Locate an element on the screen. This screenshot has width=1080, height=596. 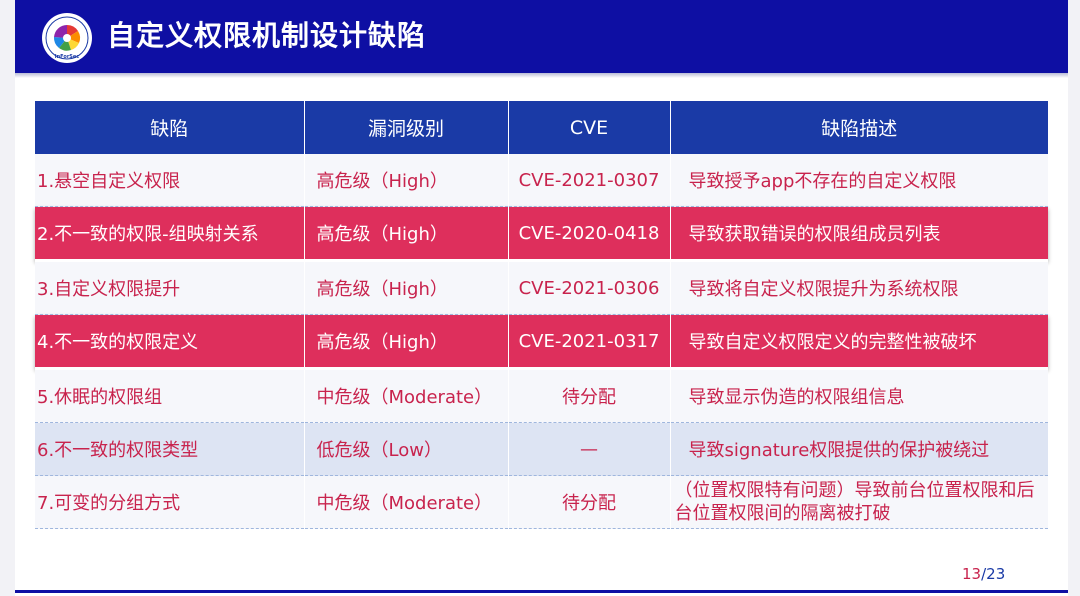
defect-cell: 6.不一致的权限类型 is located at coordinates (169, 449).